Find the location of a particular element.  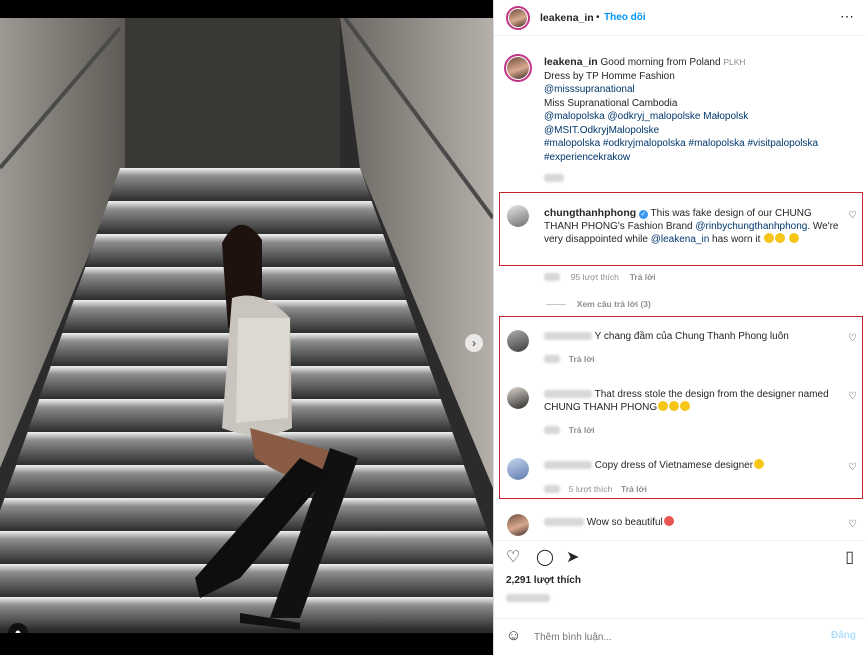

comment-4: Copy dress of Vietnamese designer is located at coordinates (694, 465).